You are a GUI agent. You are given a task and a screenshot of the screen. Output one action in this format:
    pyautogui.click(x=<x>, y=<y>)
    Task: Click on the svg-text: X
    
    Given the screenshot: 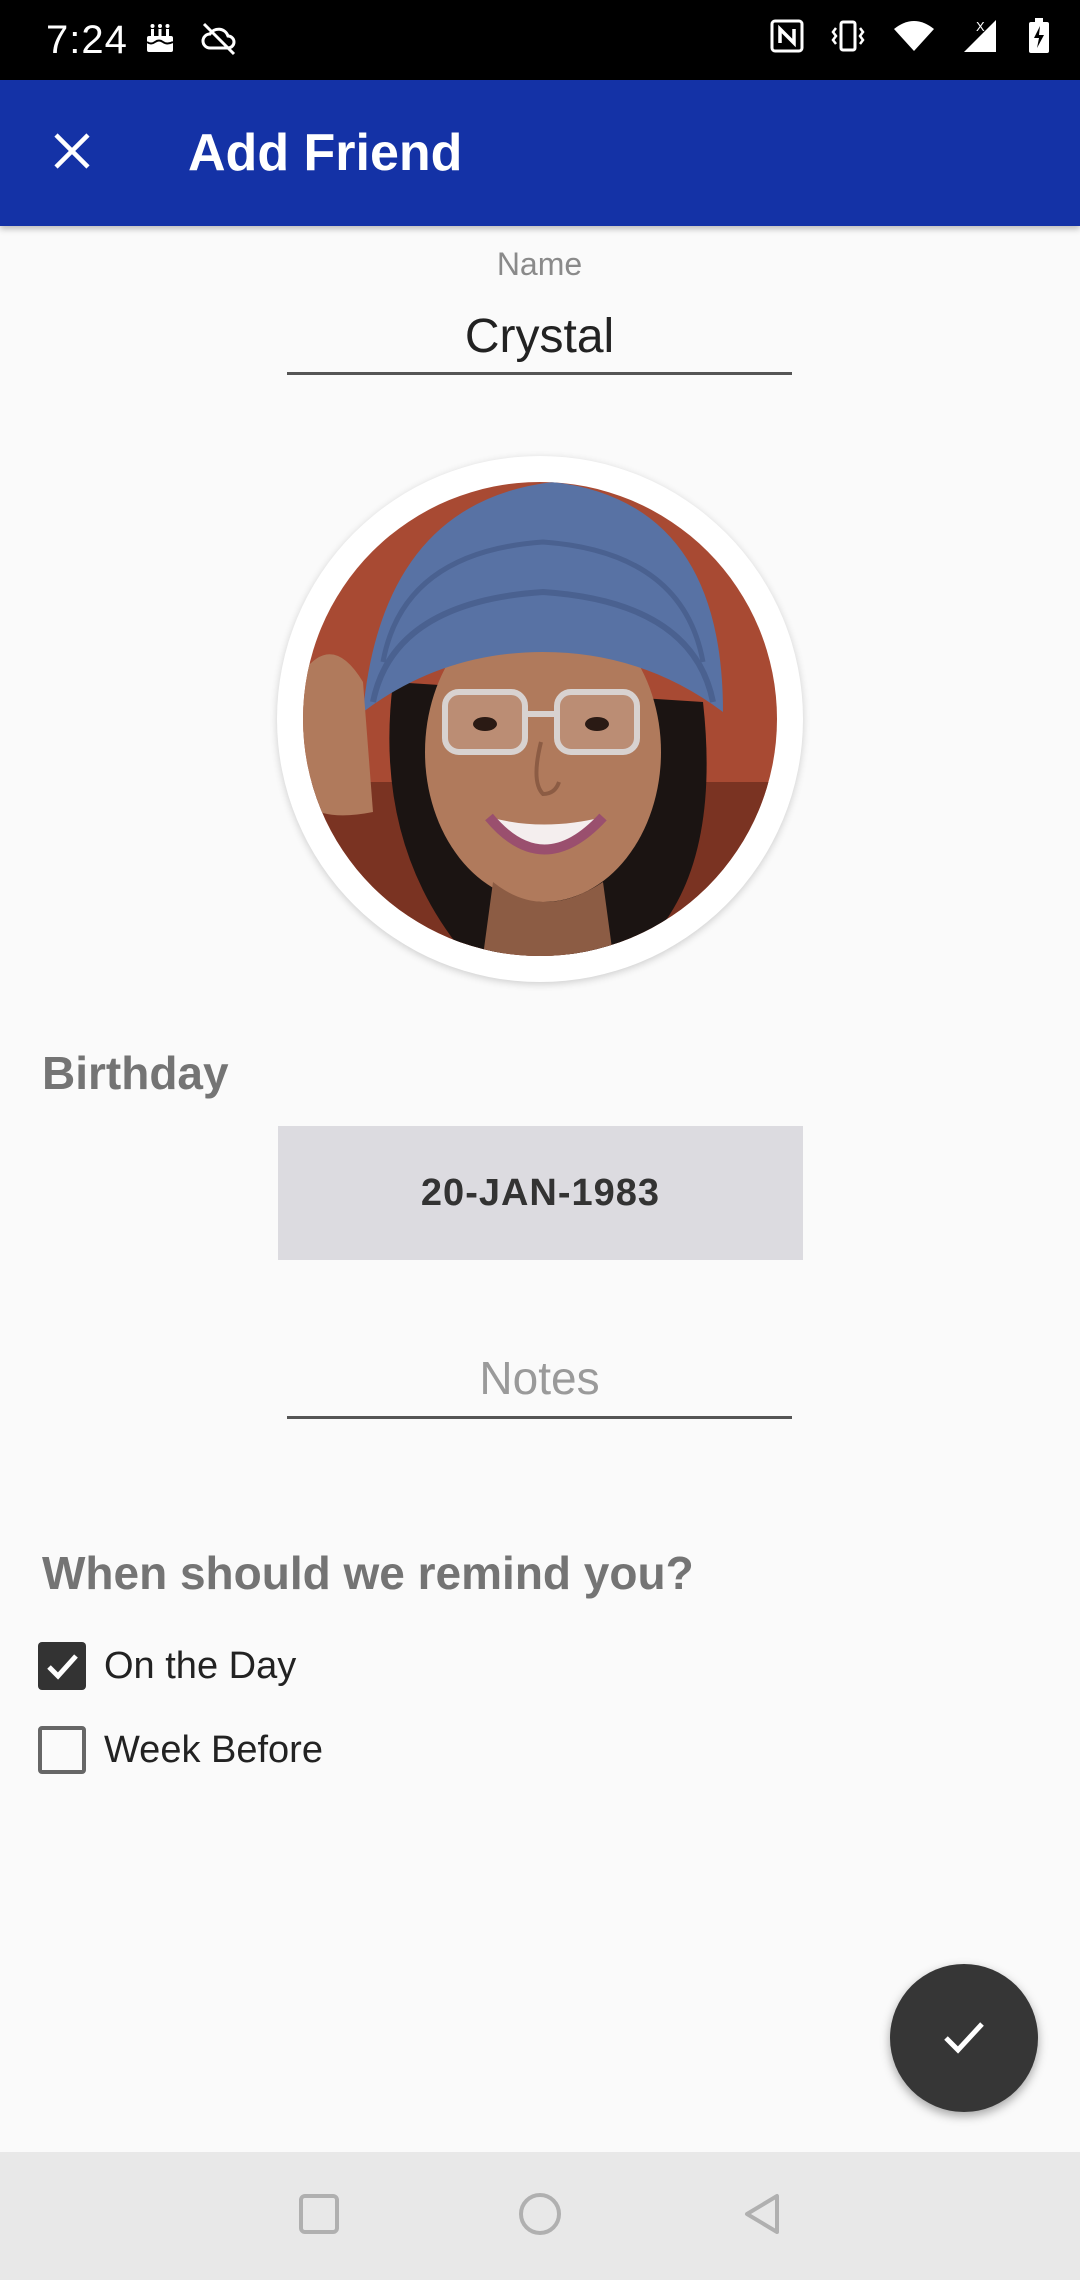 What is the action you would take?
    pyautogui.click(x=980, y=26)
    